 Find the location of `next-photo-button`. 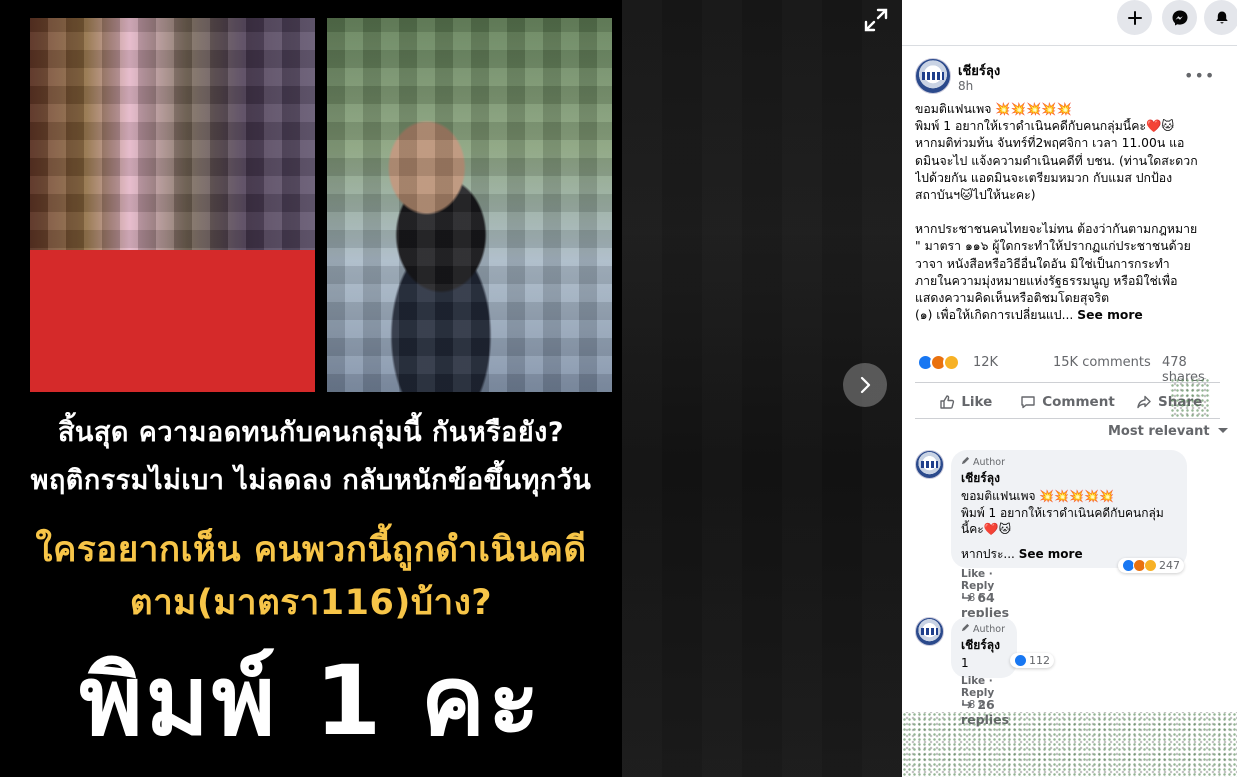

next-photo-button is located at coordinates (865, 385).